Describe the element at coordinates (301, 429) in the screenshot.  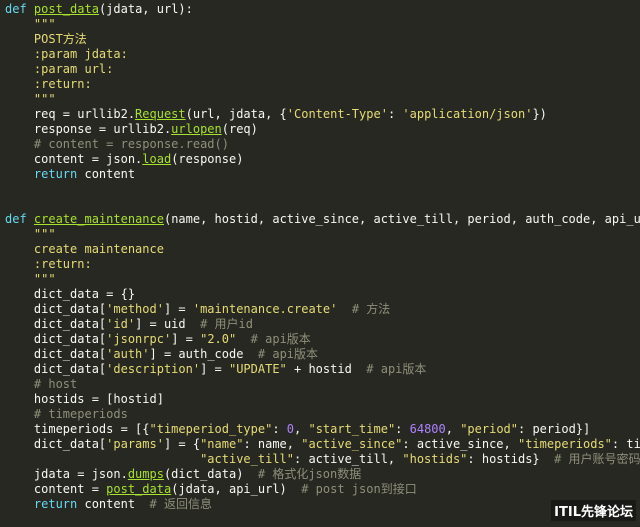
I see `code-token: ,` at that location.